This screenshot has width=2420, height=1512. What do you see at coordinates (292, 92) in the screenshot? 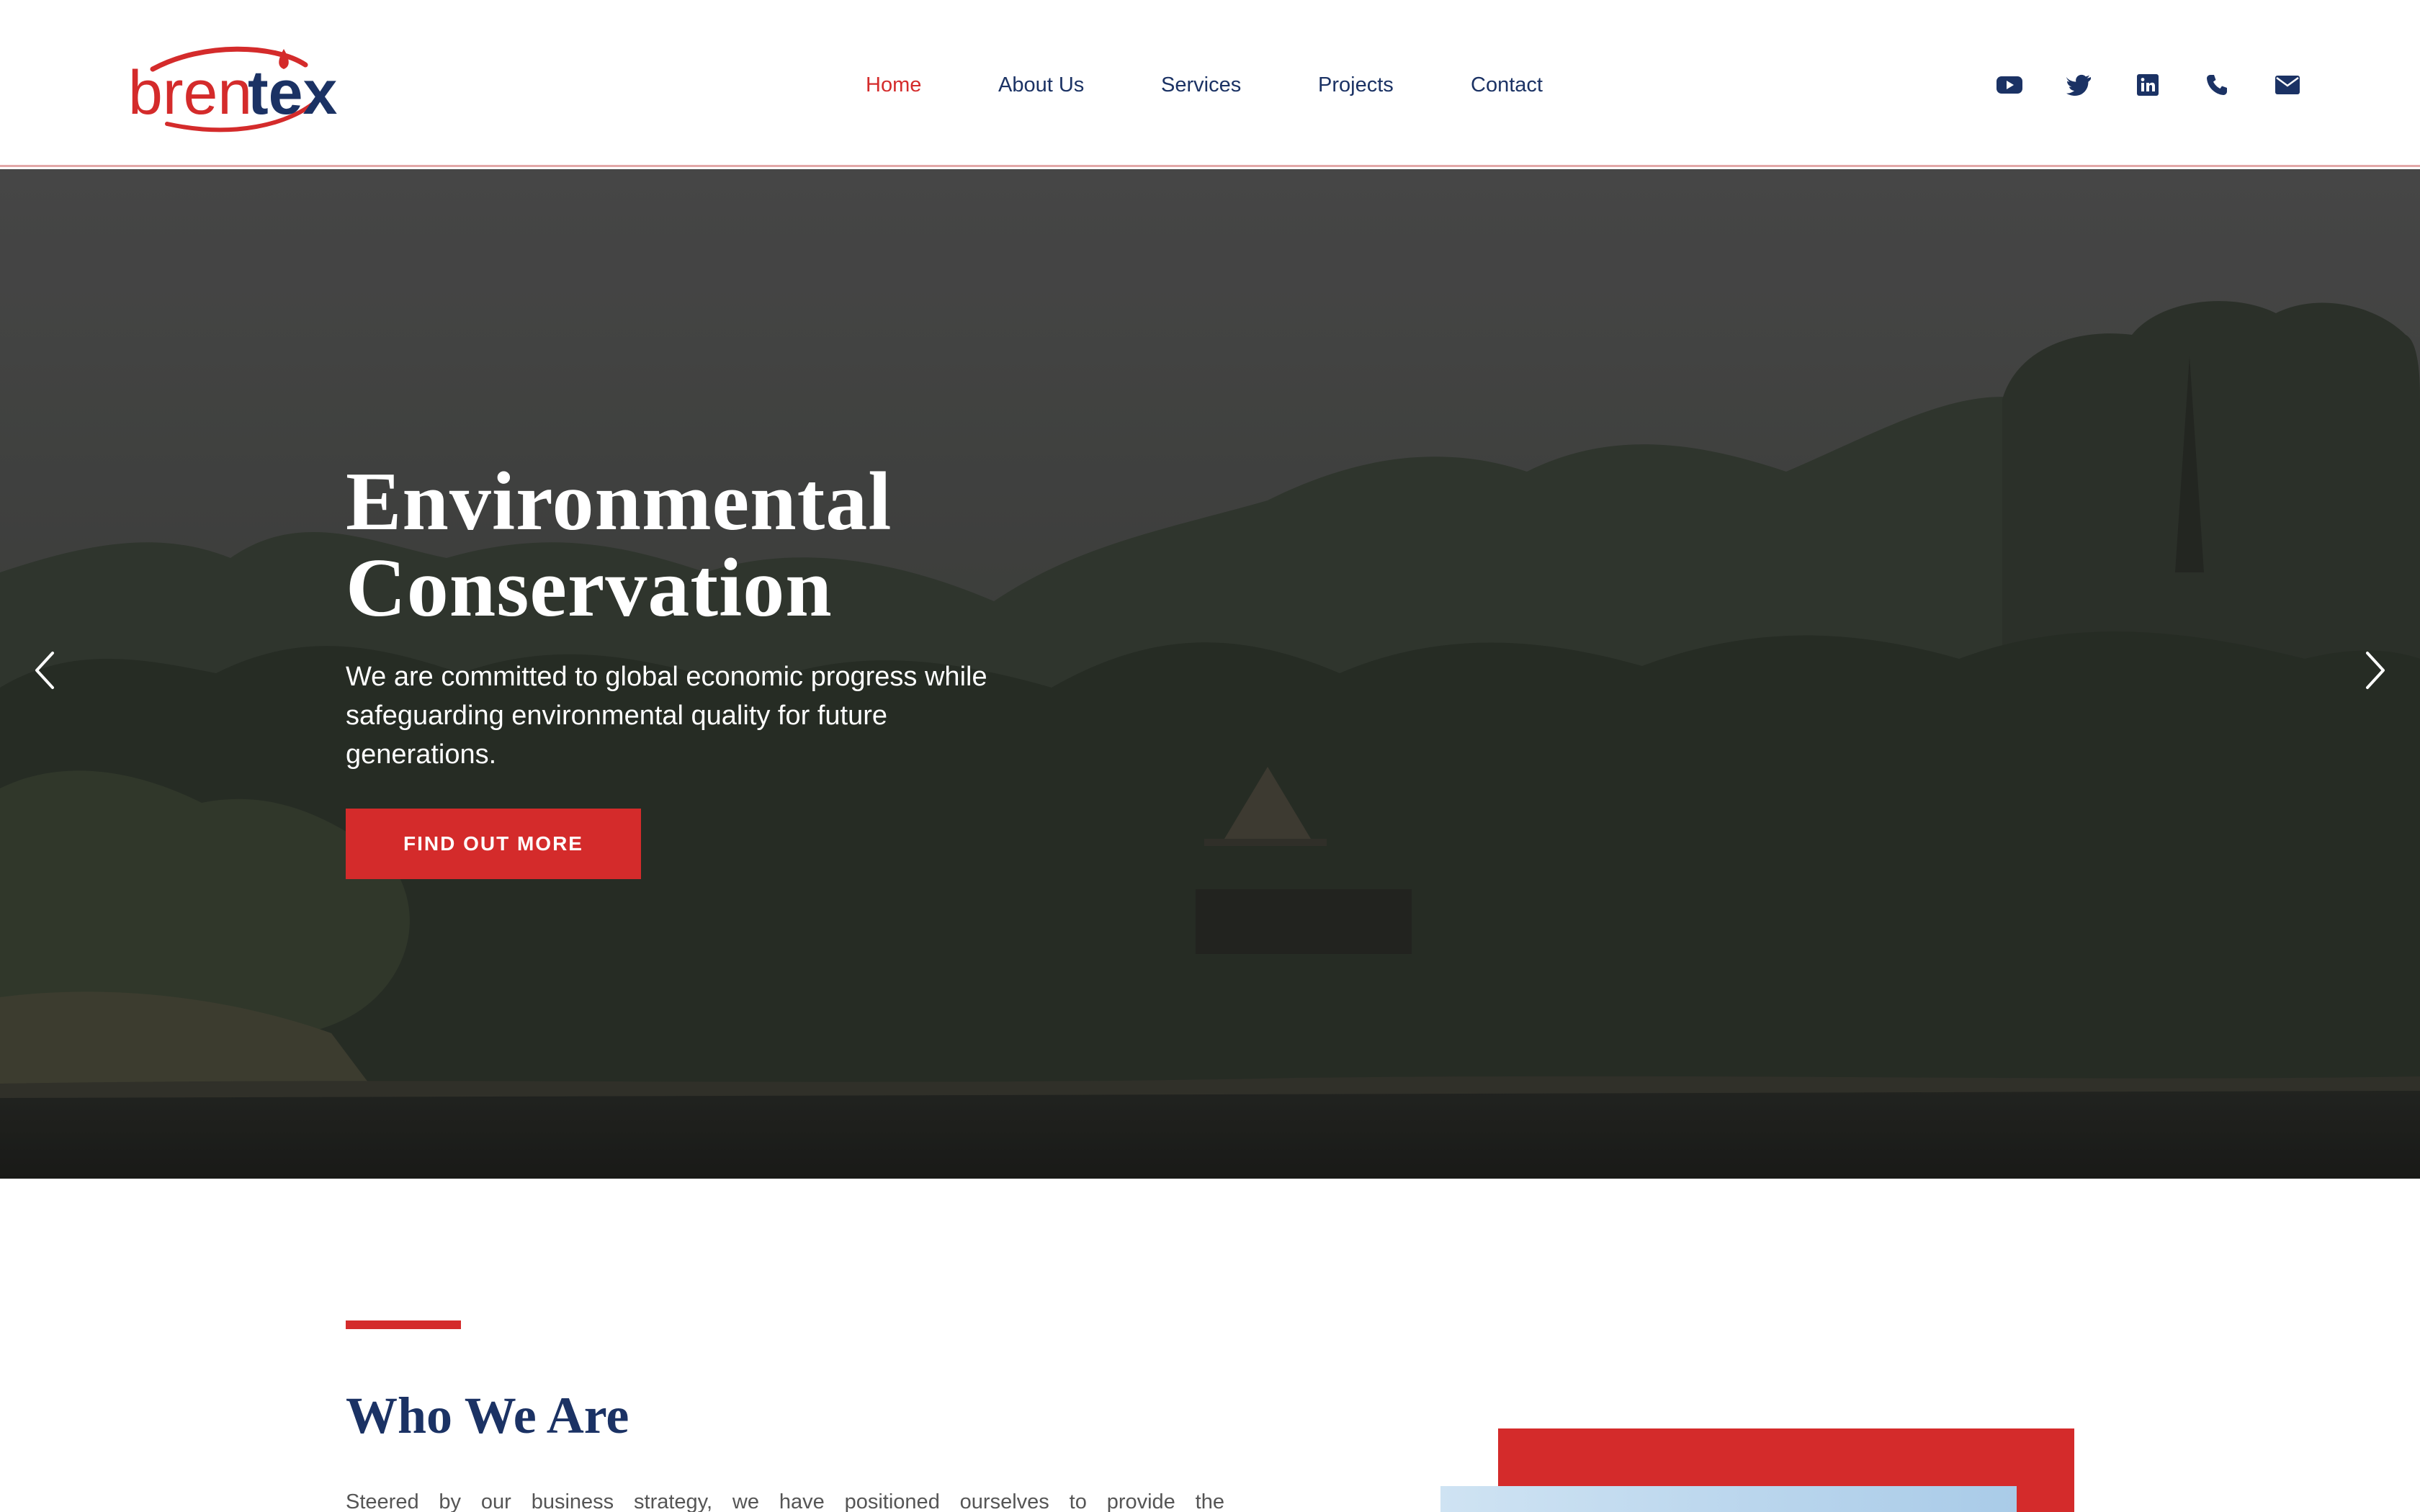
I see `svg-text: tex` at bounding box center [292, 92].